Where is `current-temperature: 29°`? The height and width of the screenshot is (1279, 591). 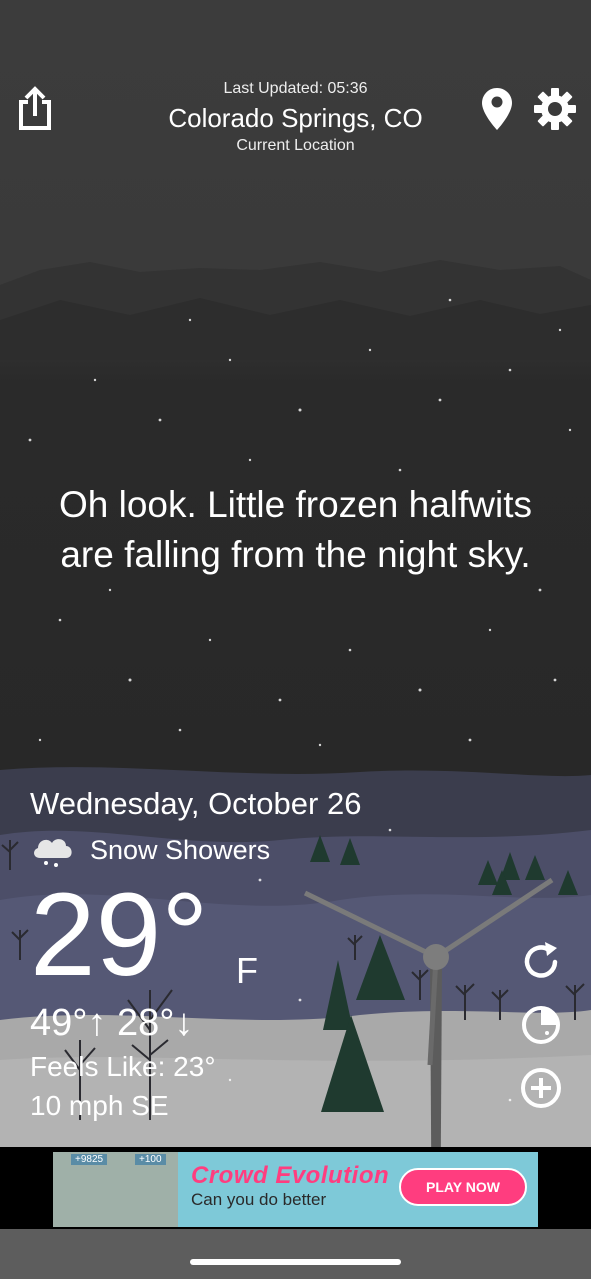 current-temperature: 29° is located at coordinates (119, 935).